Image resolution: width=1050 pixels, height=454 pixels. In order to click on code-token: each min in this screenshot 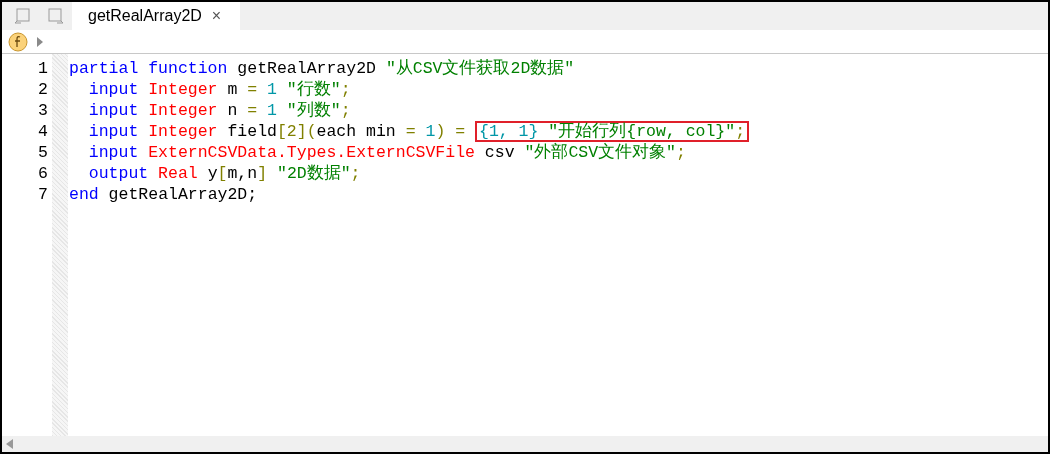, I will do `click(356, 131)`.